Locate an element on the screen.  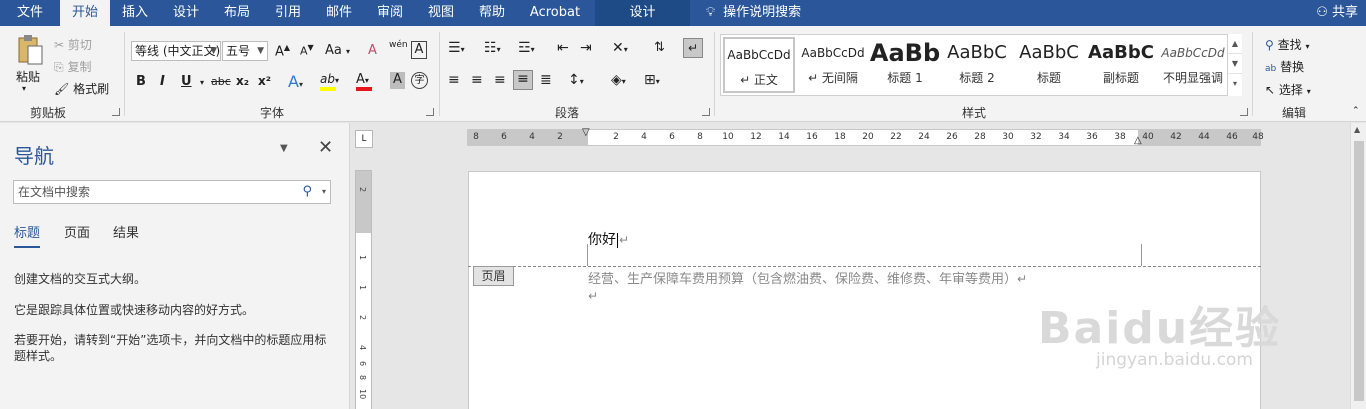
underline-dropdown-icon: ▾ is located at coordinates (202, 82).